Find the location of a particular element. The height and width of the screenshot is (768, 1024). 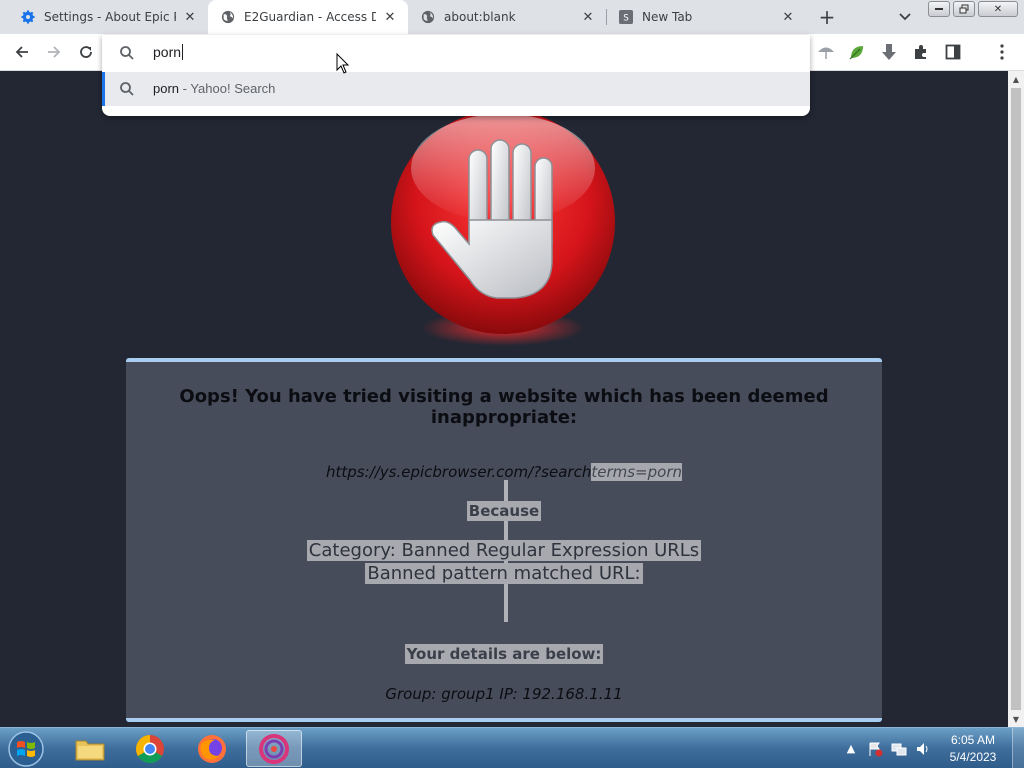

omnibox-dropdown: porn porn - Yahoo! Search is located at coordinates (456, 75).